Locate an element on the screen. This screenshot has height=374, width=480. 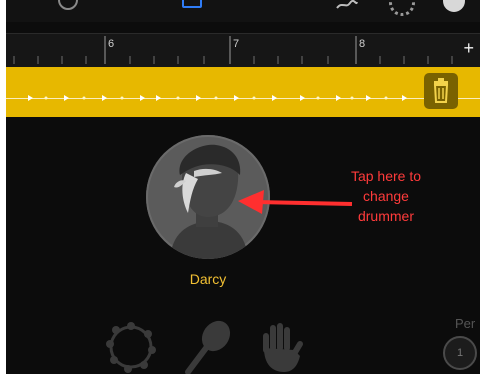
hand-clap-icon is located at coordinates (281, 347).